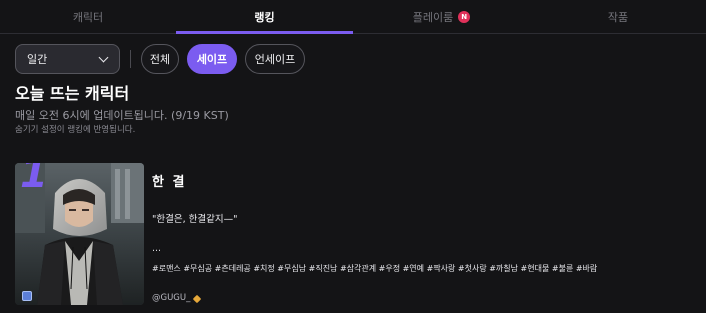 This screenshot has width=706, height=313. What do you see at coordinates (122, 115) in the screenshot?
I see `update-info: 매일 오전 6시에 업데이트됩니다. (9/19 KST)` at bounding box center [122, 115].